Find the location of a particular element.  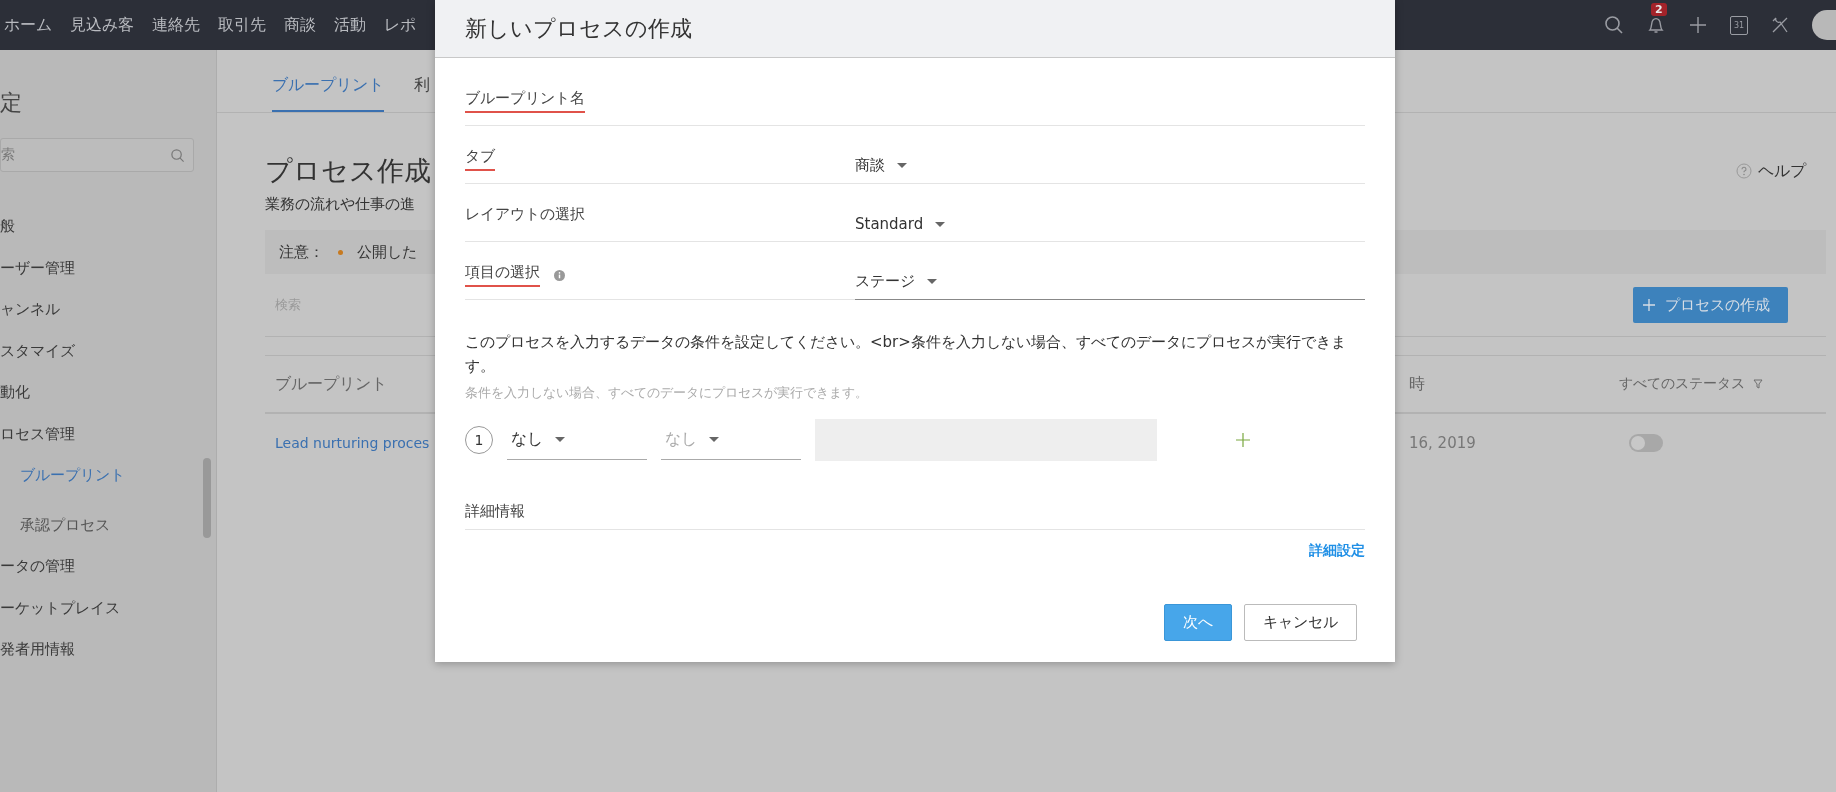

avatar is located at coordinates (1824, 25).